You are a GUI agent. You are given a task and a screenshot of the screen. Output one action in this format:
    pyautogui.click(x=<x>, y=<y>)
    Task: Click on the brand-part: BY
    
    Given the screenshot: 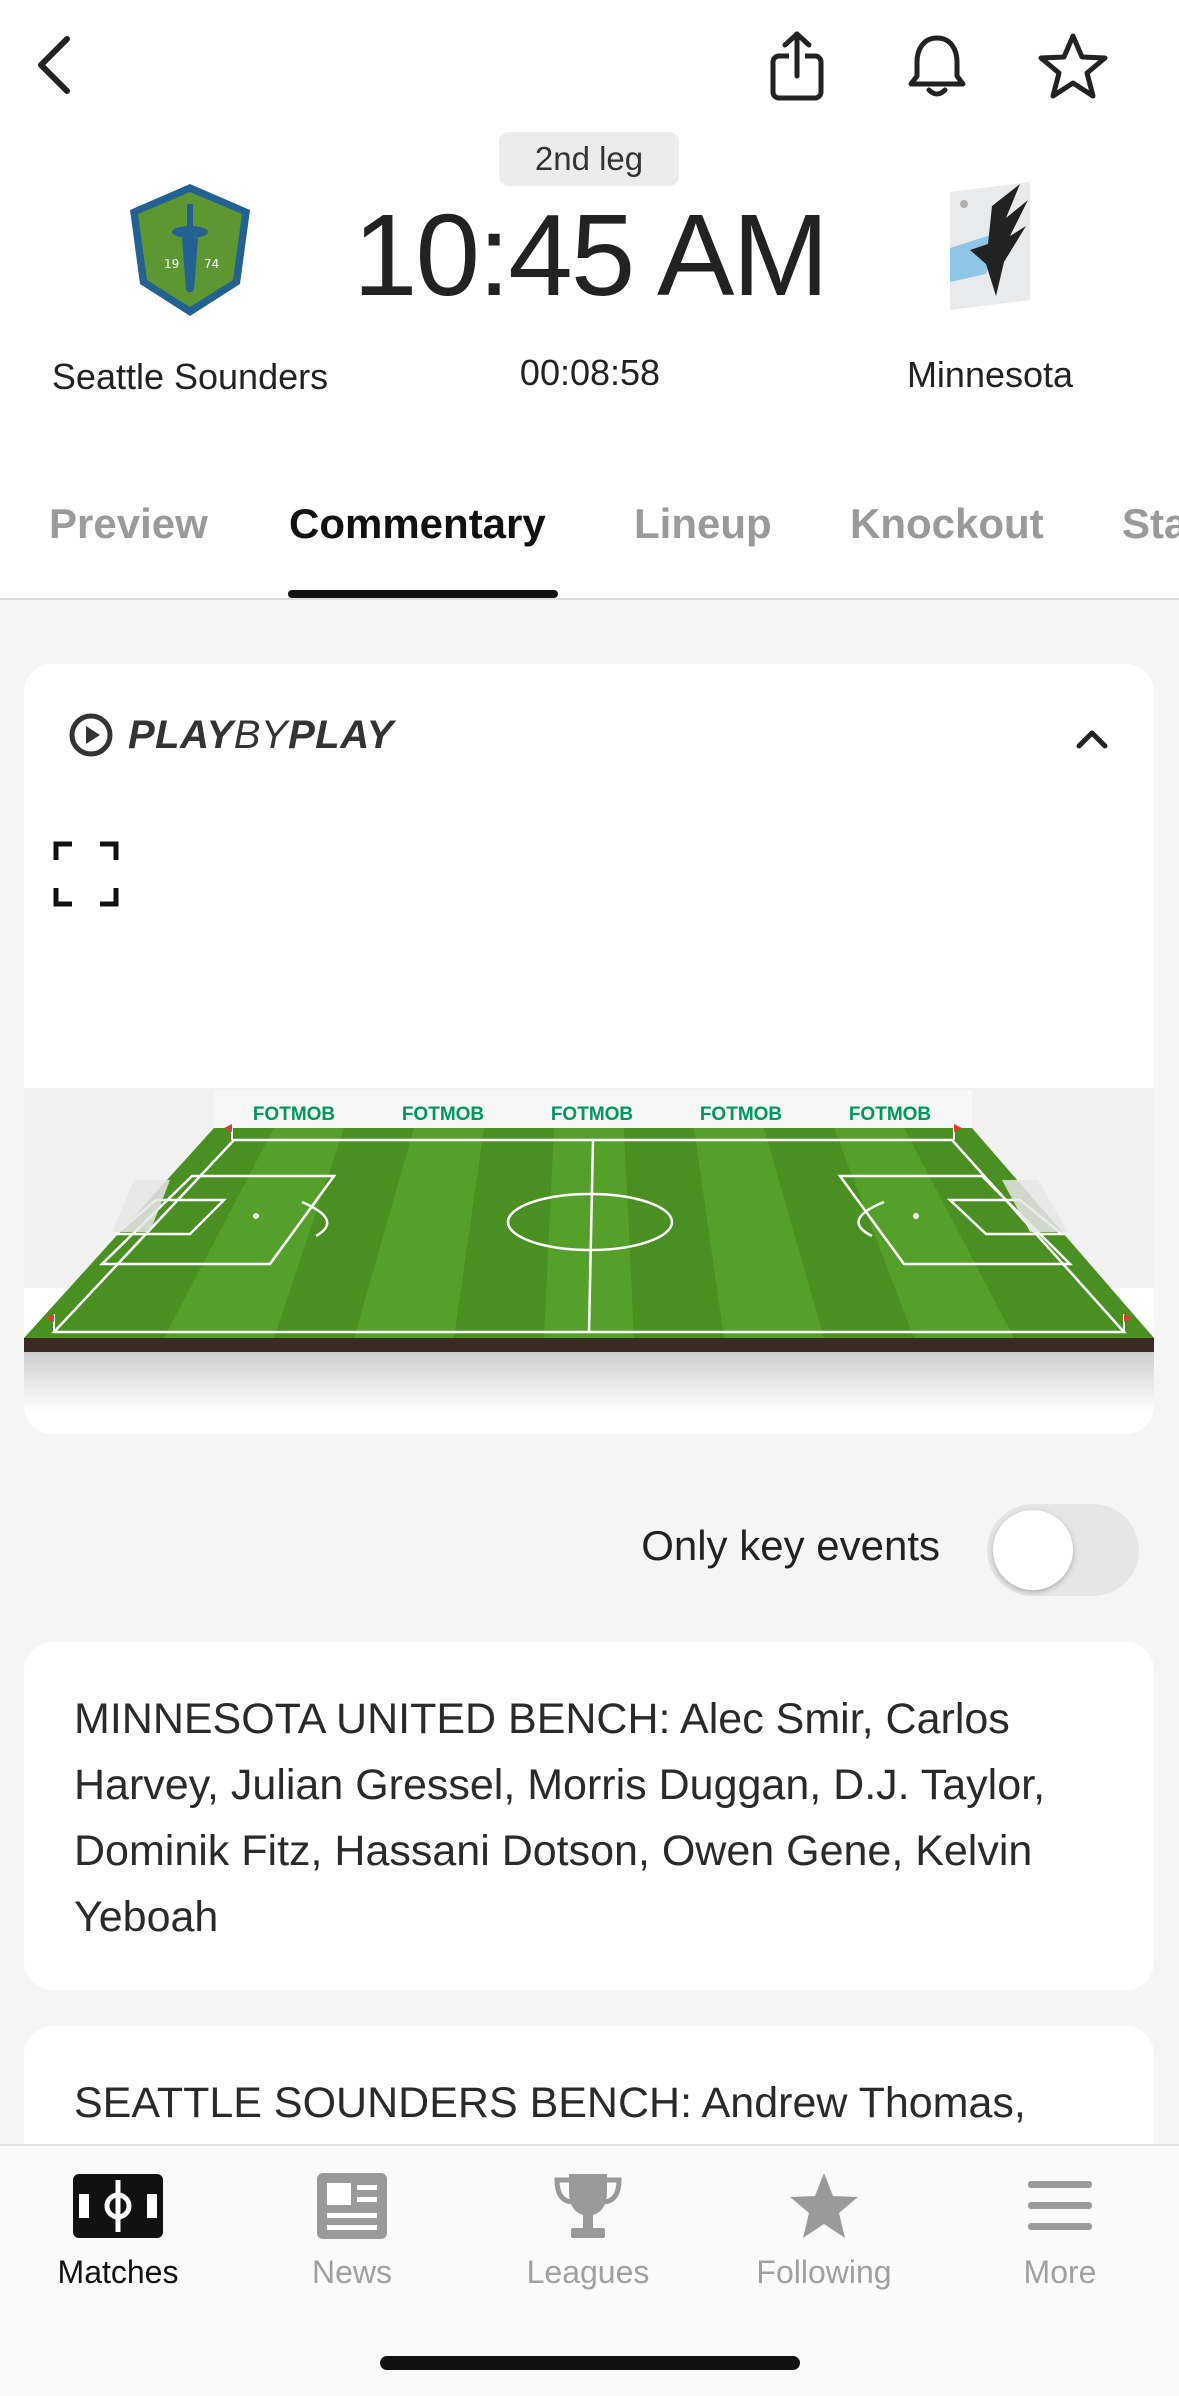 What is the action you would take?
    pyautogui.click(x=261, y=734)
    